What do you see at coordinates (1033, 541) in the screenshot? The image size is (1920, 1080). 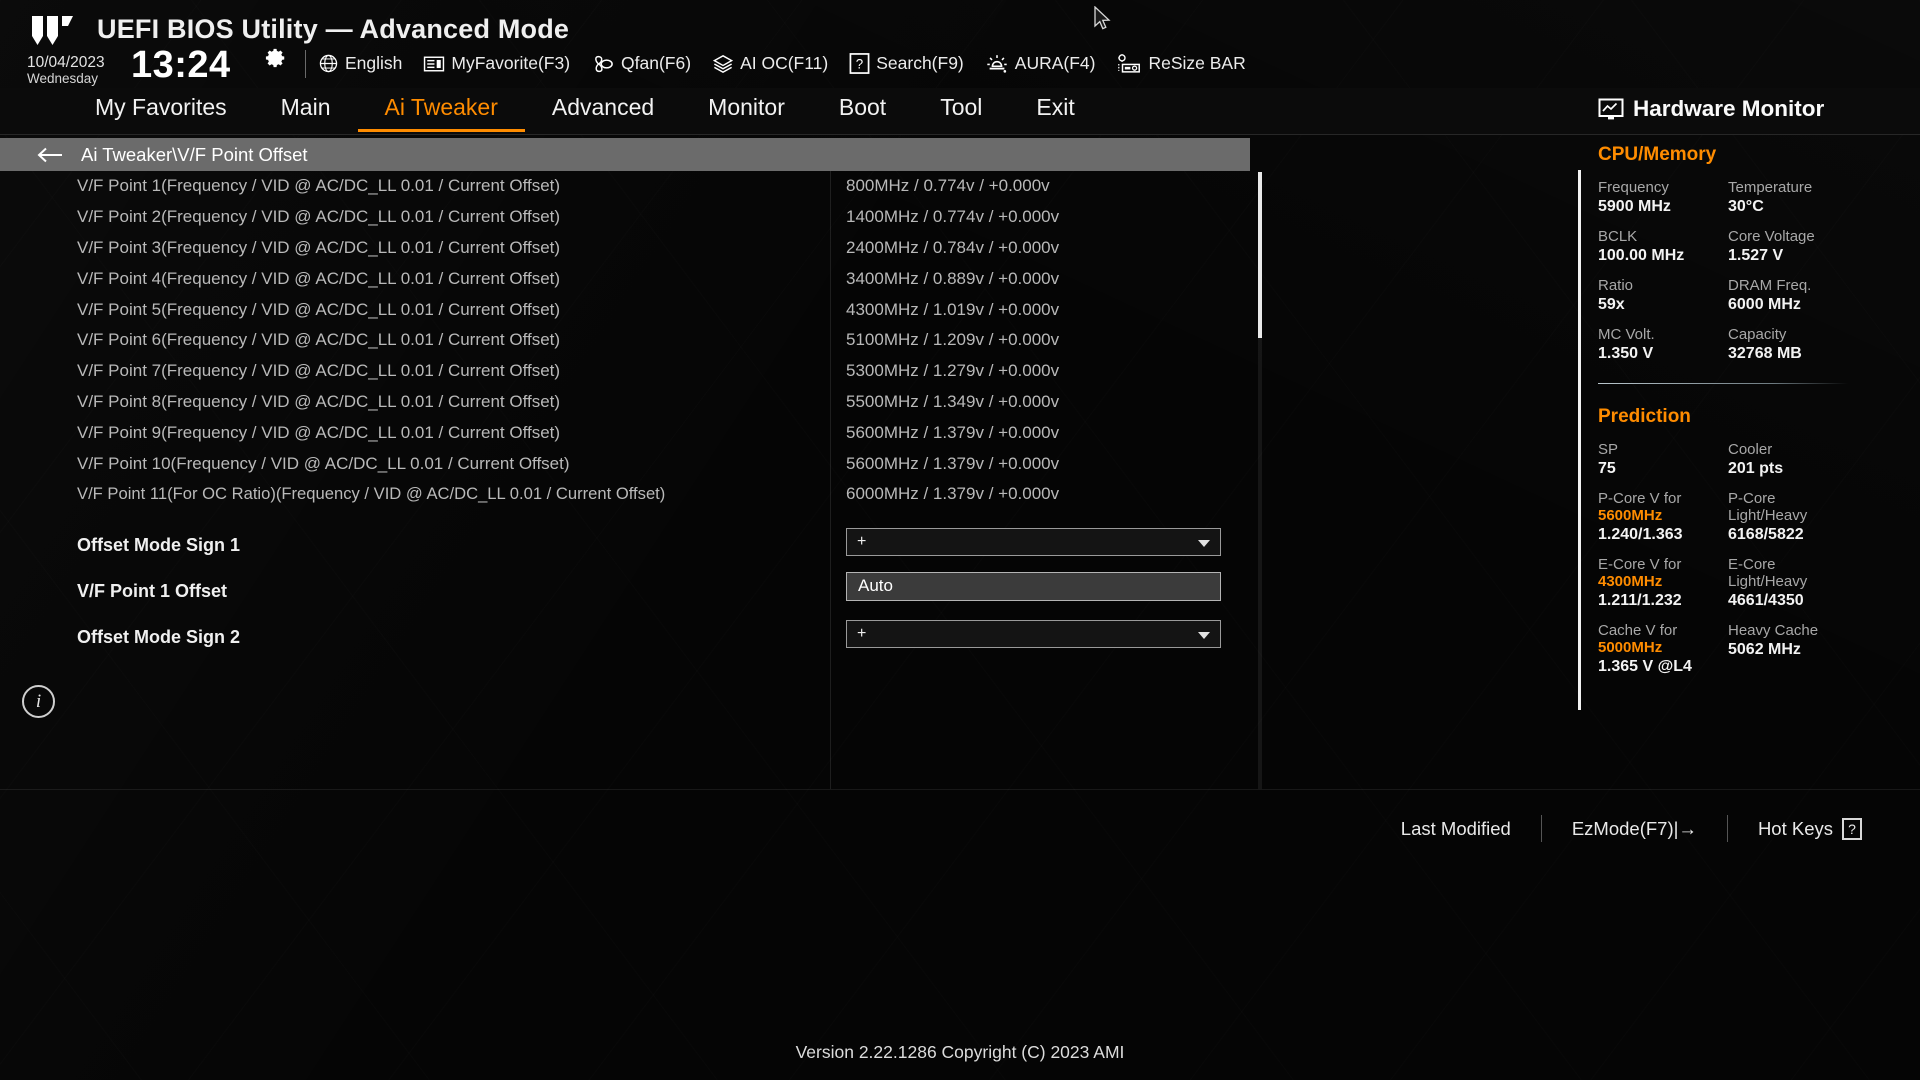 I see `offset-mode-sign-1-select: +` at bounding box center [1033, 541].